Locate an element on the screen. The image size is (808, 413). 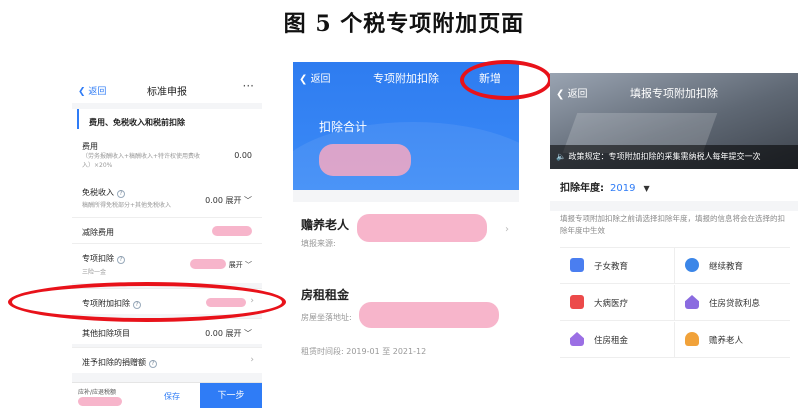
rental-period: 租赁时间段: 2019-01 至 2021-12 is located at coordinates (364, 351).